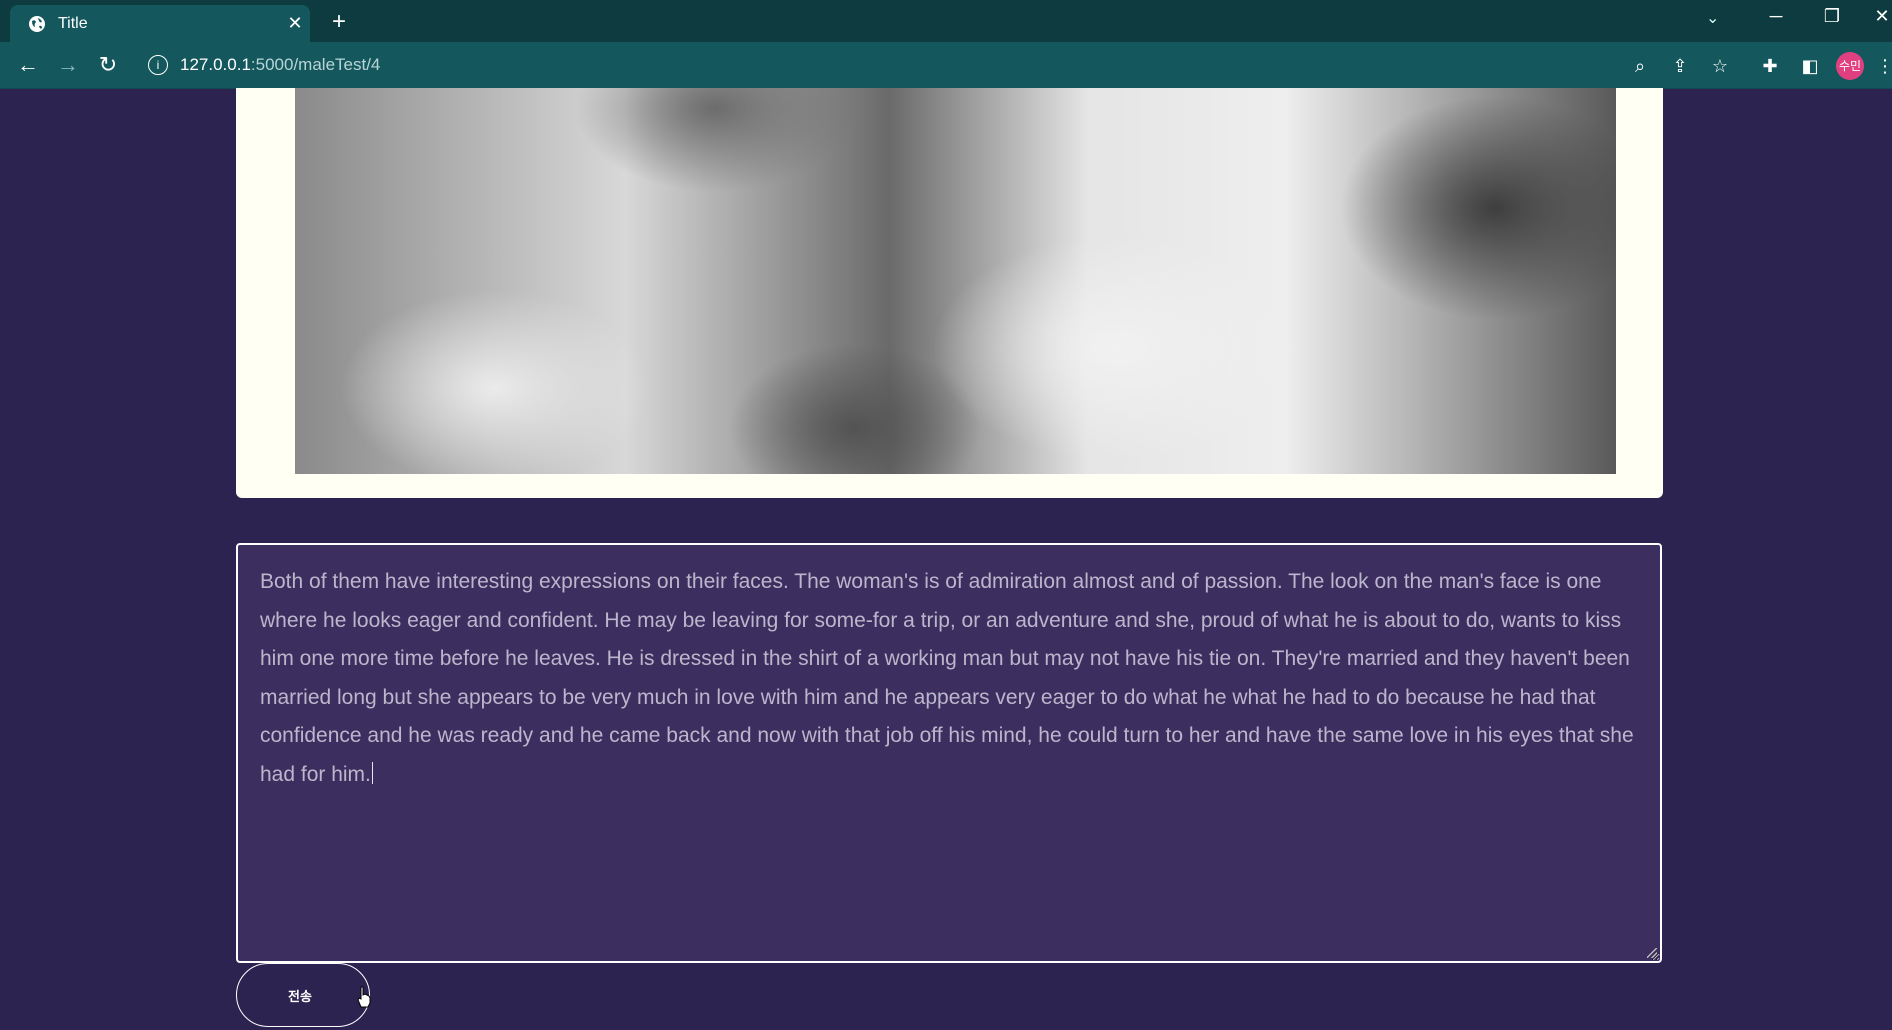 The width and height of the screenshot is (1892, 1030). What do you see at coordinates (28, 65) in the screenshot?
I see `back-arrow-icon: ←` at bounding box center [28, 65].